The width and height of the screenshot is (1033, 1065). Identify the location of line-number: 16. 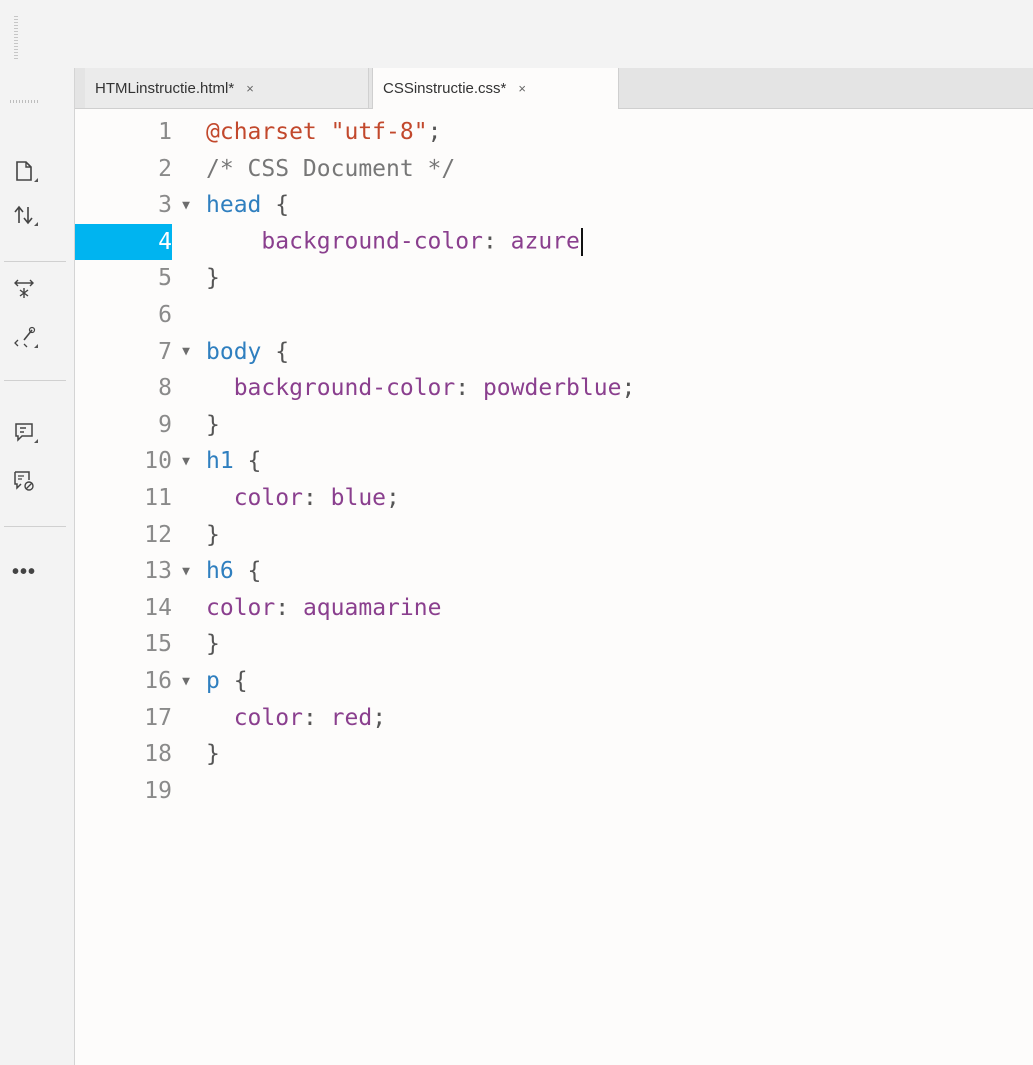
(123, 681).